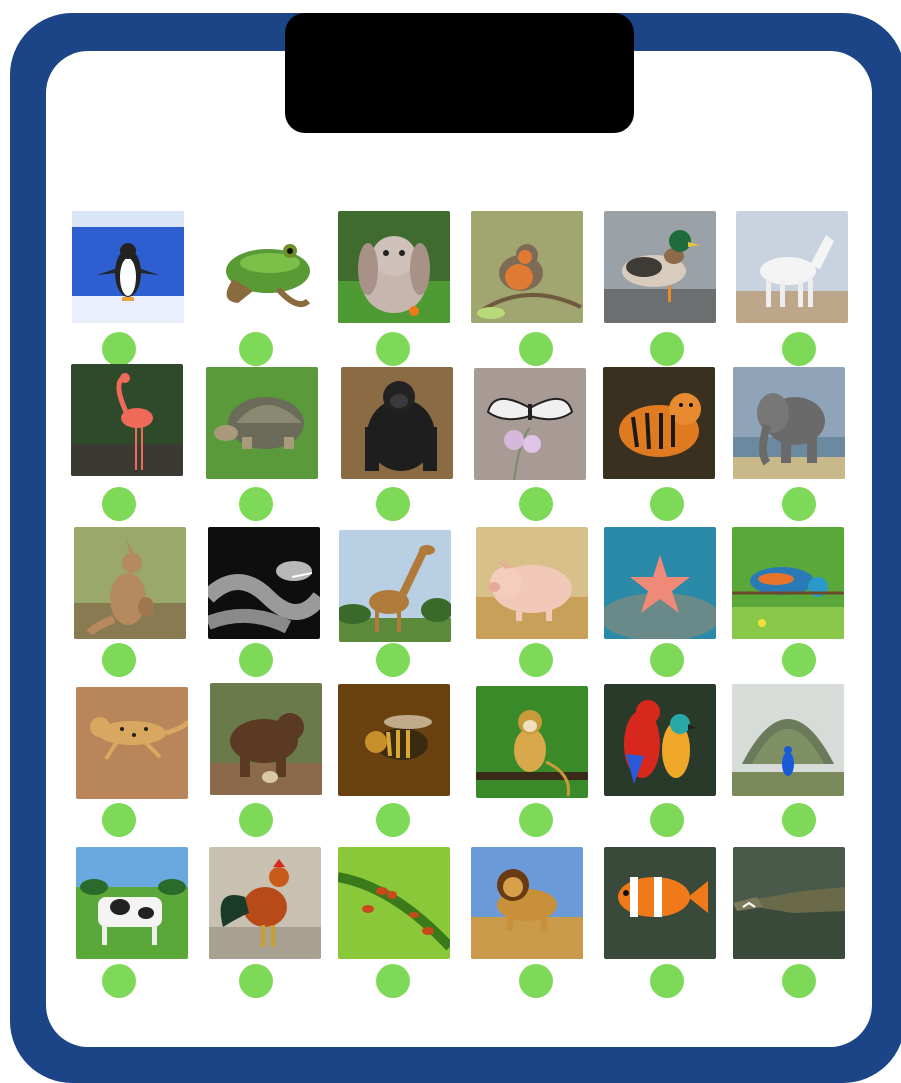 The image size is (901, 1083). I want to click on cow-select-button, so click(119, 981).